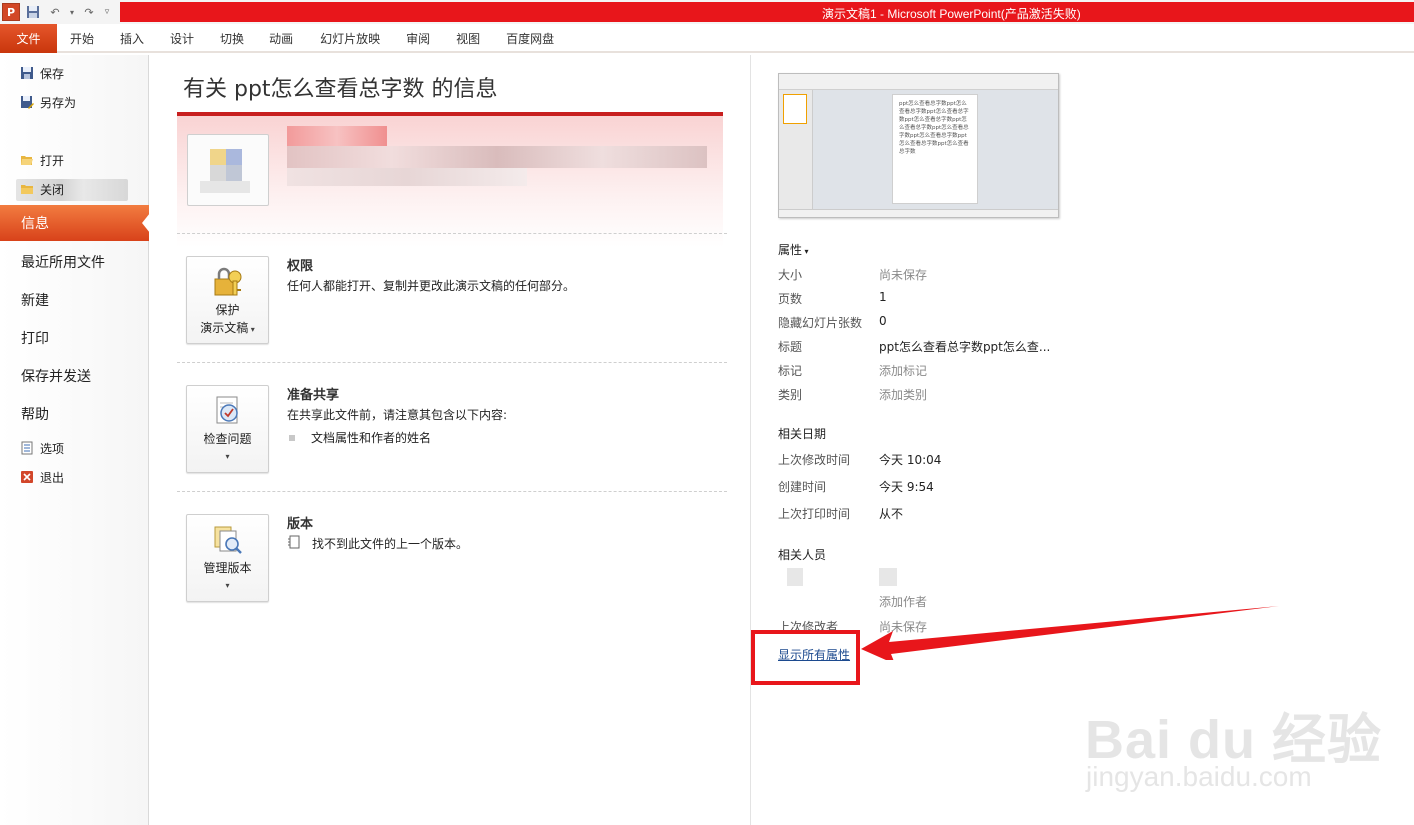 The image size is (1414, 825). Describe the element at coordinates (132, 38) in the screenshot. I see `tab-insert: 插入` at that location.